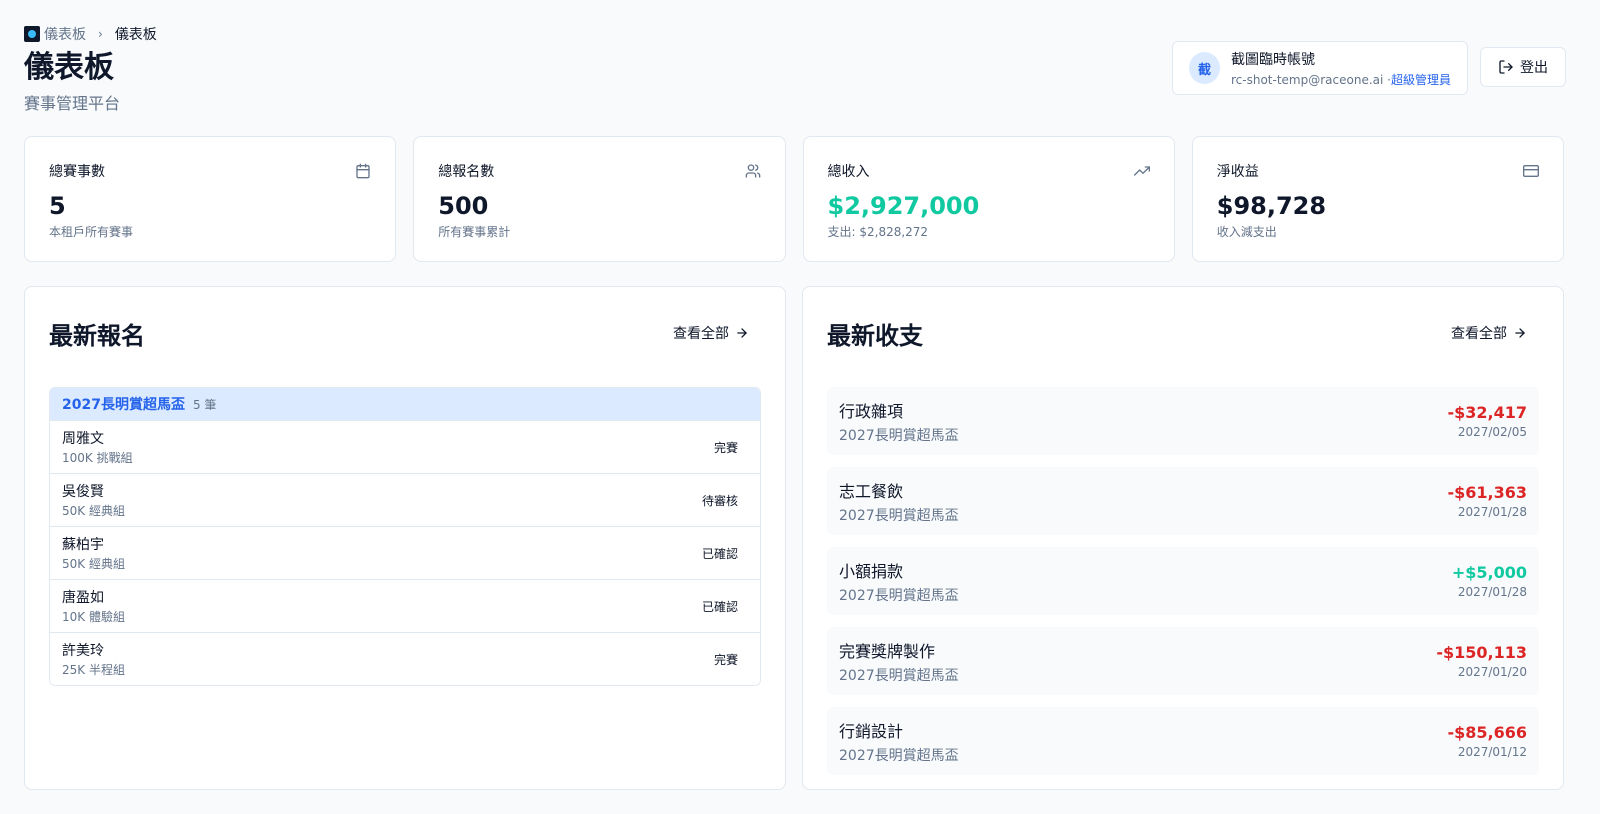 The image size is (1600, 814). I want to click on participant-name: 蘇柏宇, so click(83, 545).